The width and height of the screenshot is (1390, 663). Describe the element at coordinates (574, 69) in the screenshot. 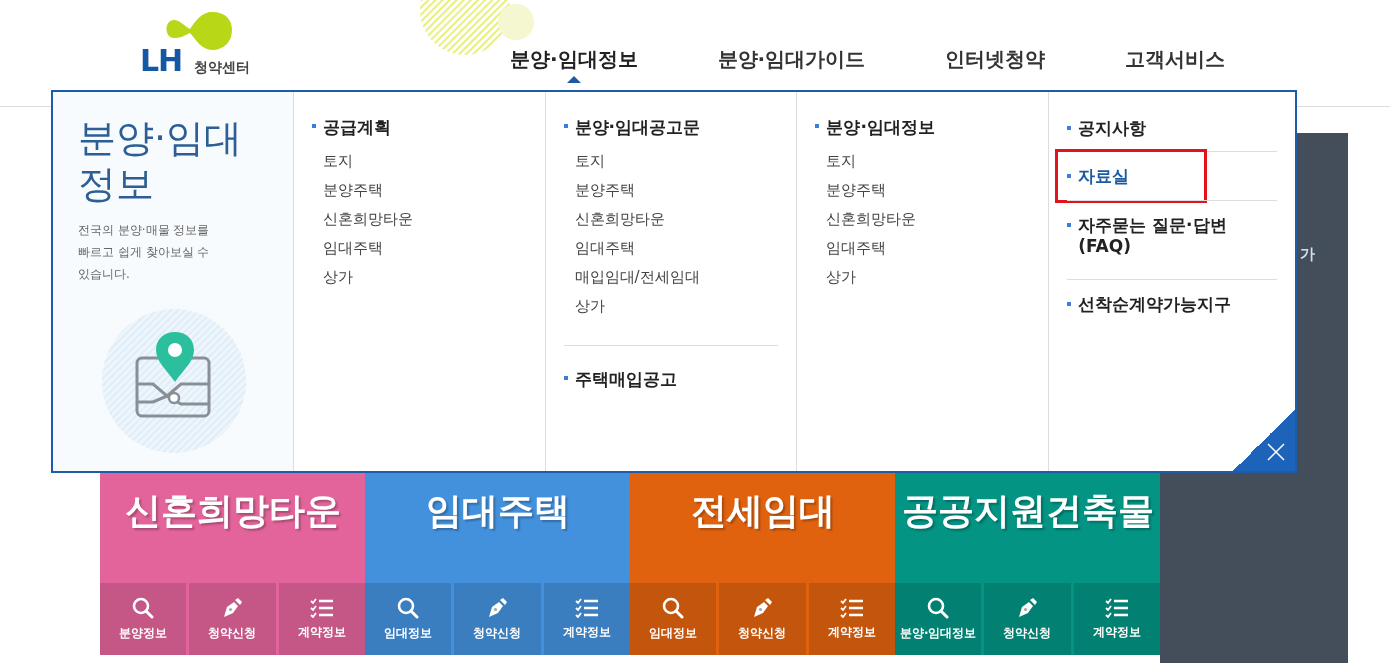

I see `nav-tab: 분양·임대정보` at that location.